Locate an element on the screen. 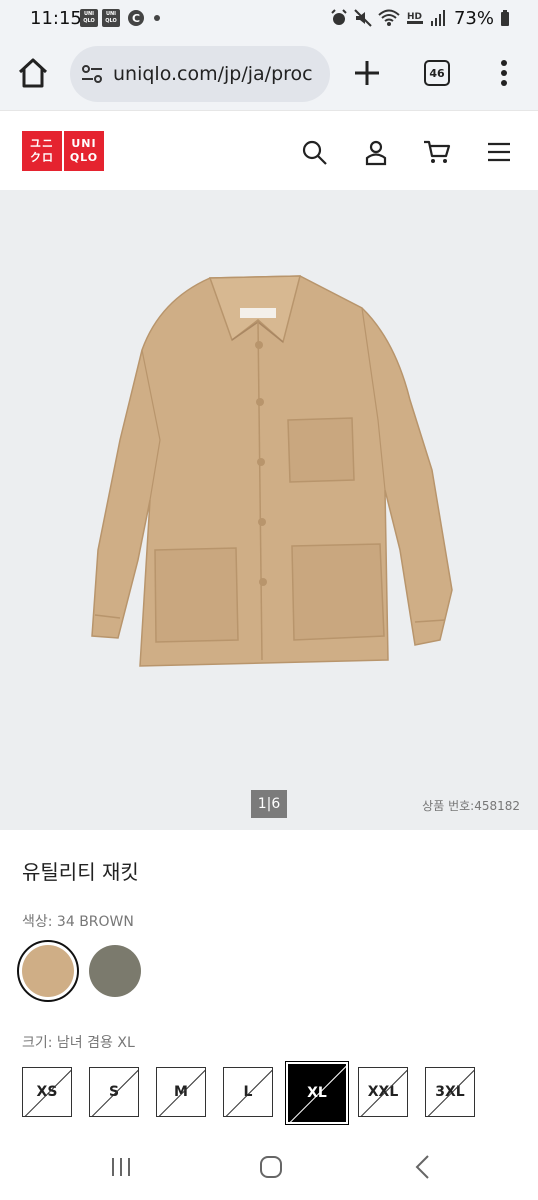  color-swatch-brown is located at coordinates (48, 971).